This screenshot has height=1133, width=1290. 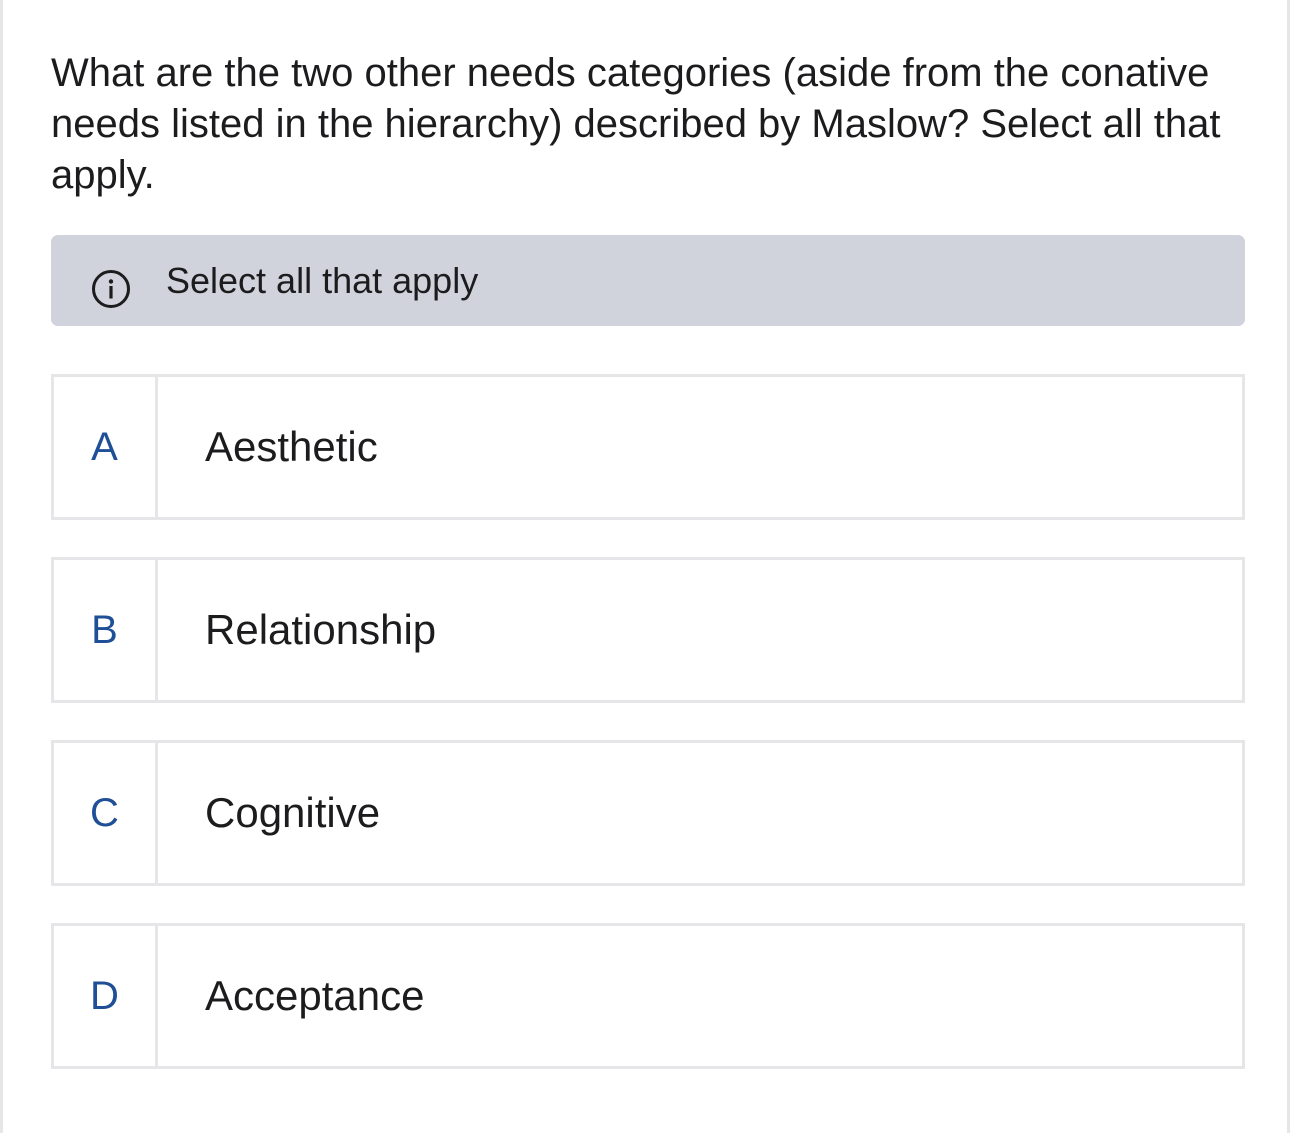 What do you see at coordinates (291, 446) in the screenshot?
I see `option-label: Aesthetic` at bounding box center [291, 446].